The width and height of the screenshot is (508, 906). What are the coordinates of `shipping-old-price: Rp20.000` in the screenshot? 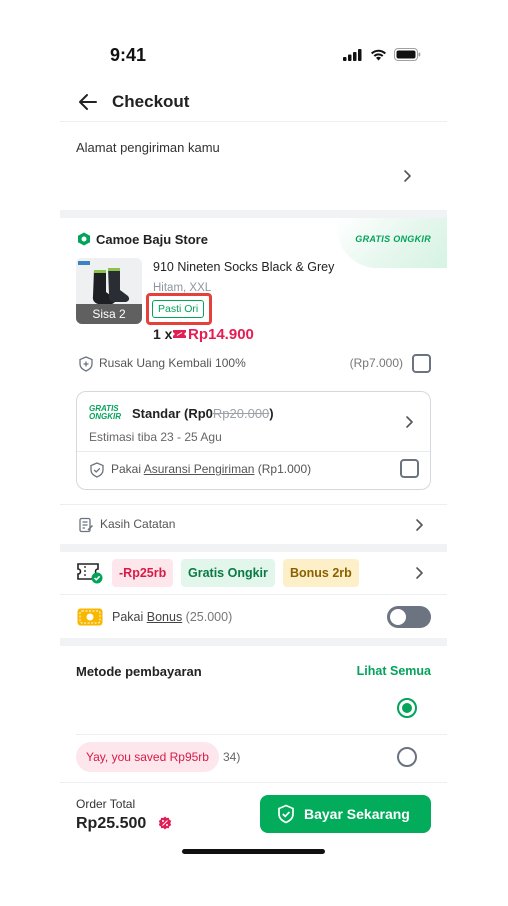 It's located at (241, 413).